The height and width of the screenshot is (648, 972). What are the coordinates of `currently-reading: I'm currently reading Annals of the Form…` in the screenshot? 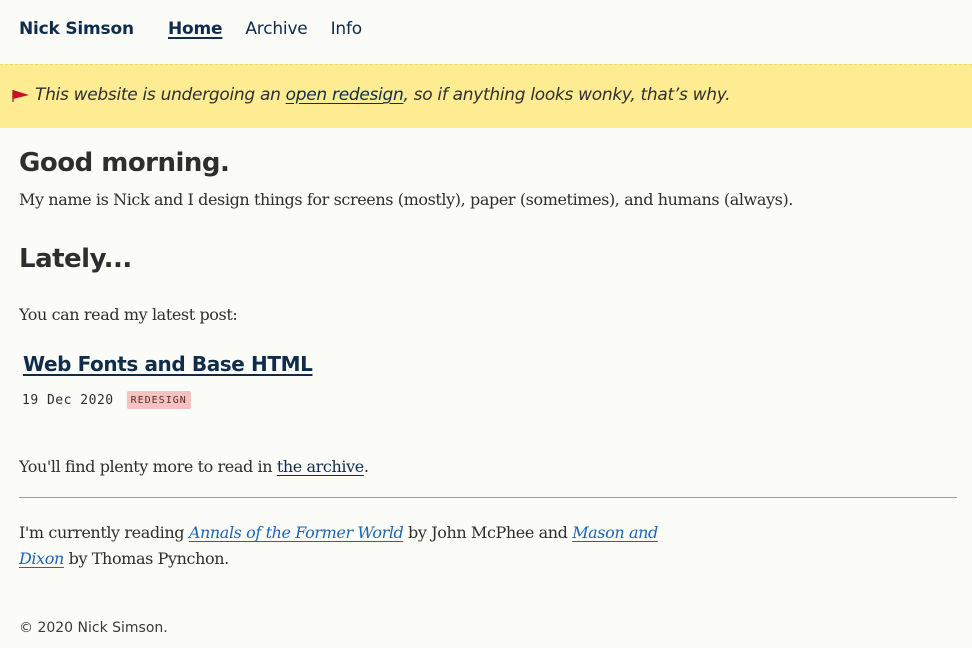 It's located at (354, 546).